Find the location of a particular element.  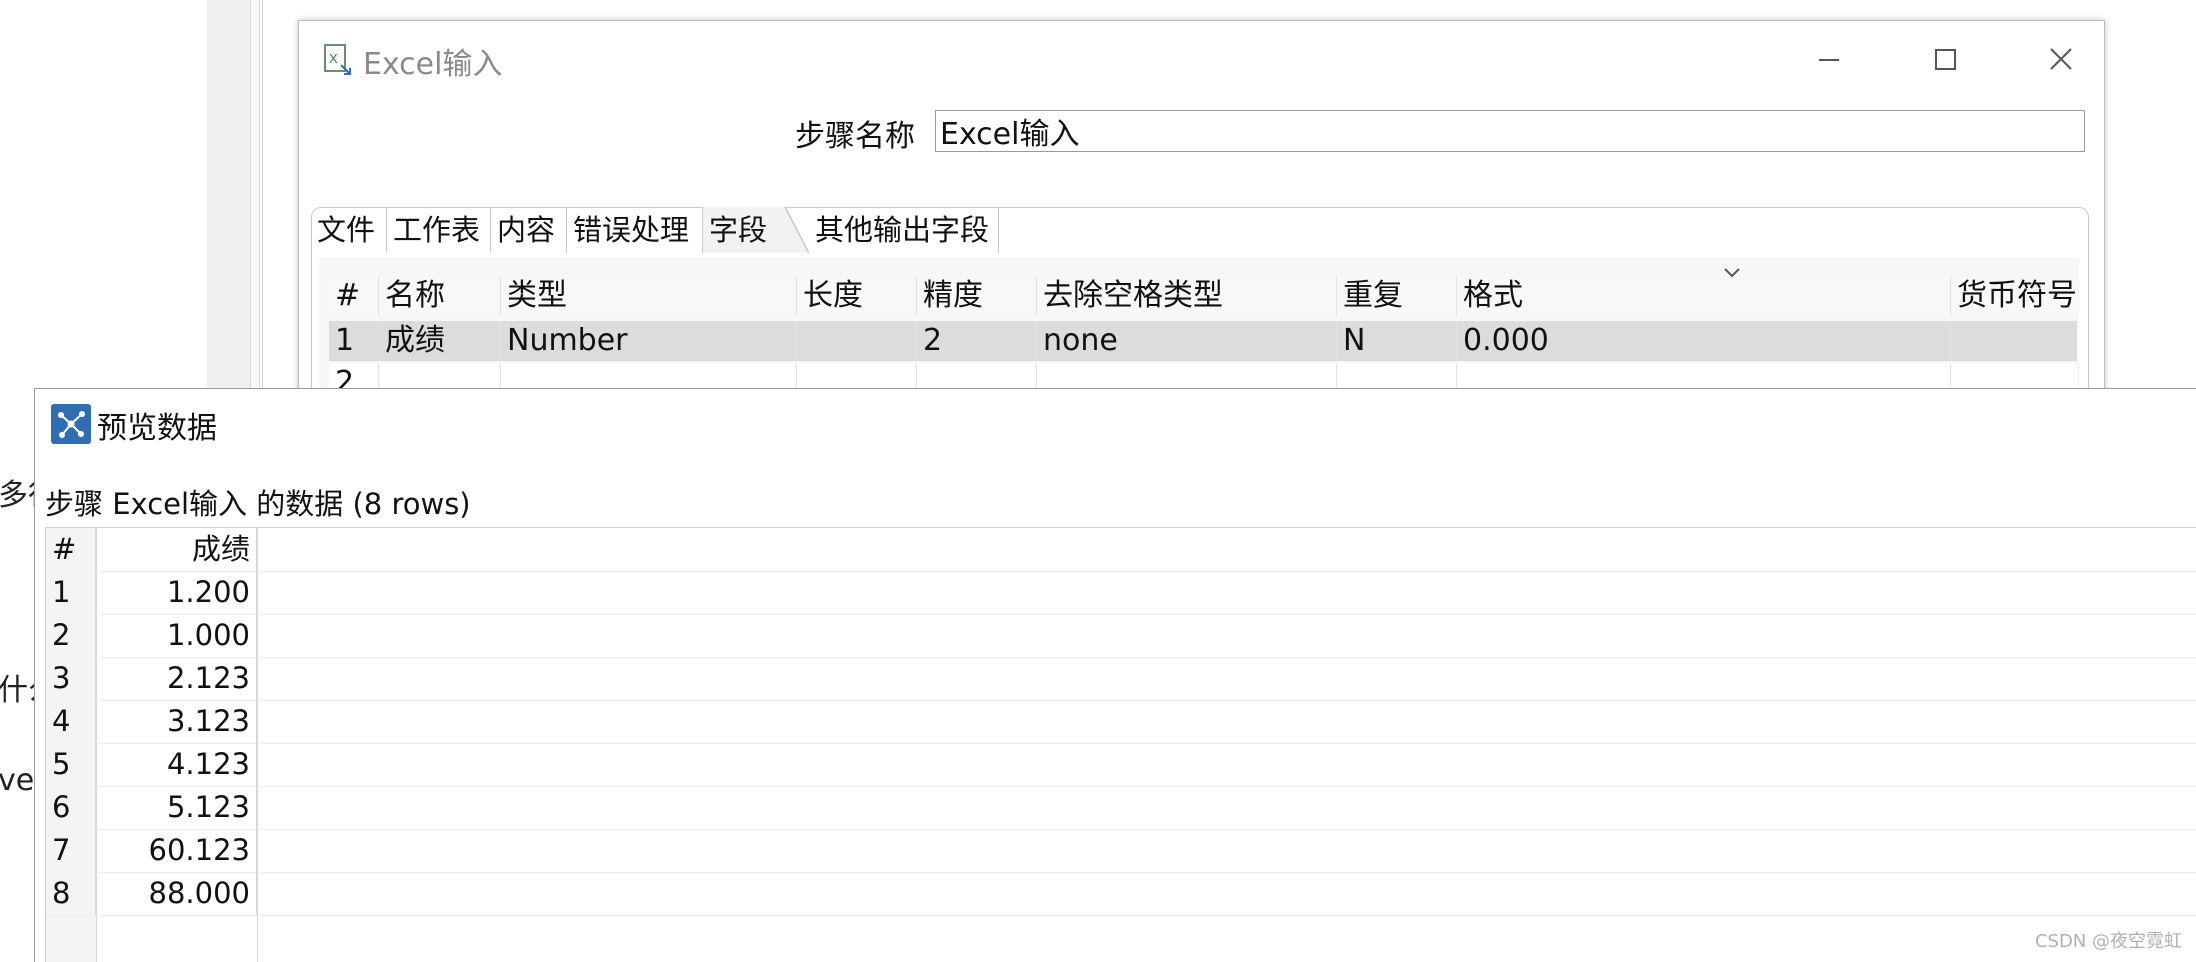

step-name-label: 步骤名称 is located at coordinates (855, 136).